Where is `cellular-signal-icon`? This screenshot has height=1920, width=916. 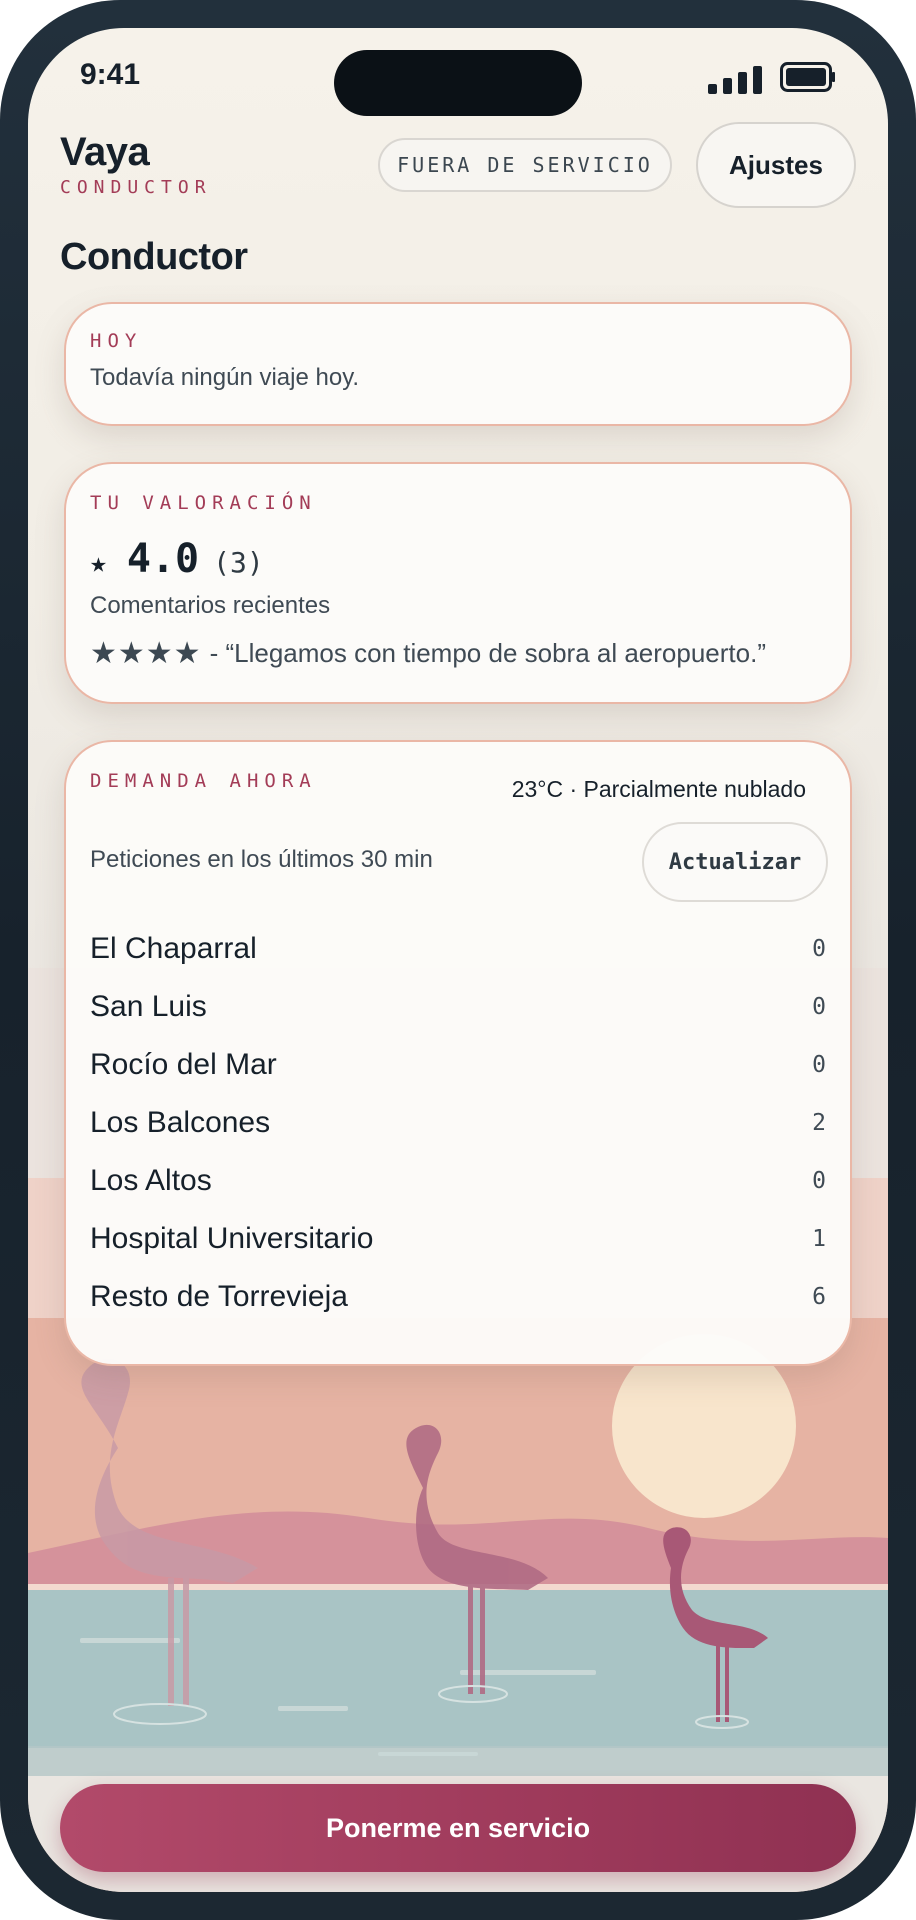 cellular-signal-icon is located at coordinates (735, 80).